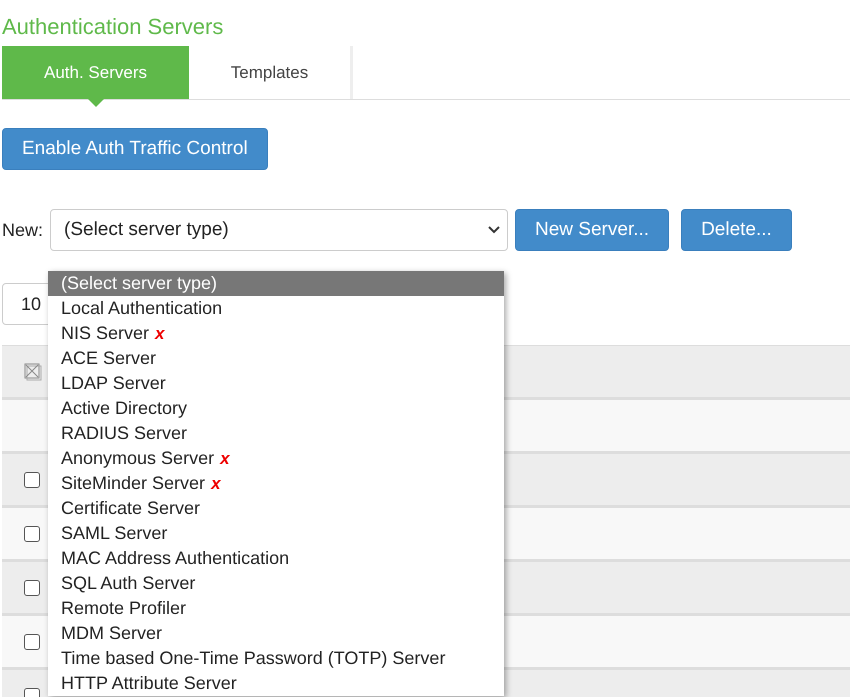 This screenshot has height=697, width=850. What do you see at coordinates (276, 683) in the screenshot?
I see `dropdown-option: HTTP Attribute Server` at bounding box center [276, 683].